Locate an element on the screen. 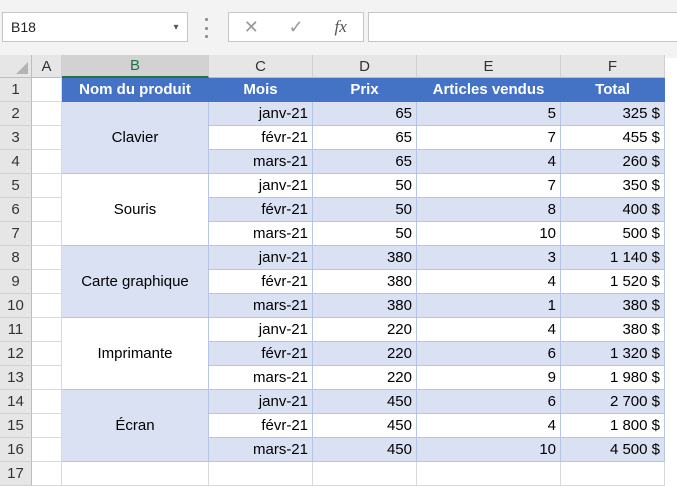 The image size is (677, 486). row-header-4: 4 is located at coordinates (16, 162).